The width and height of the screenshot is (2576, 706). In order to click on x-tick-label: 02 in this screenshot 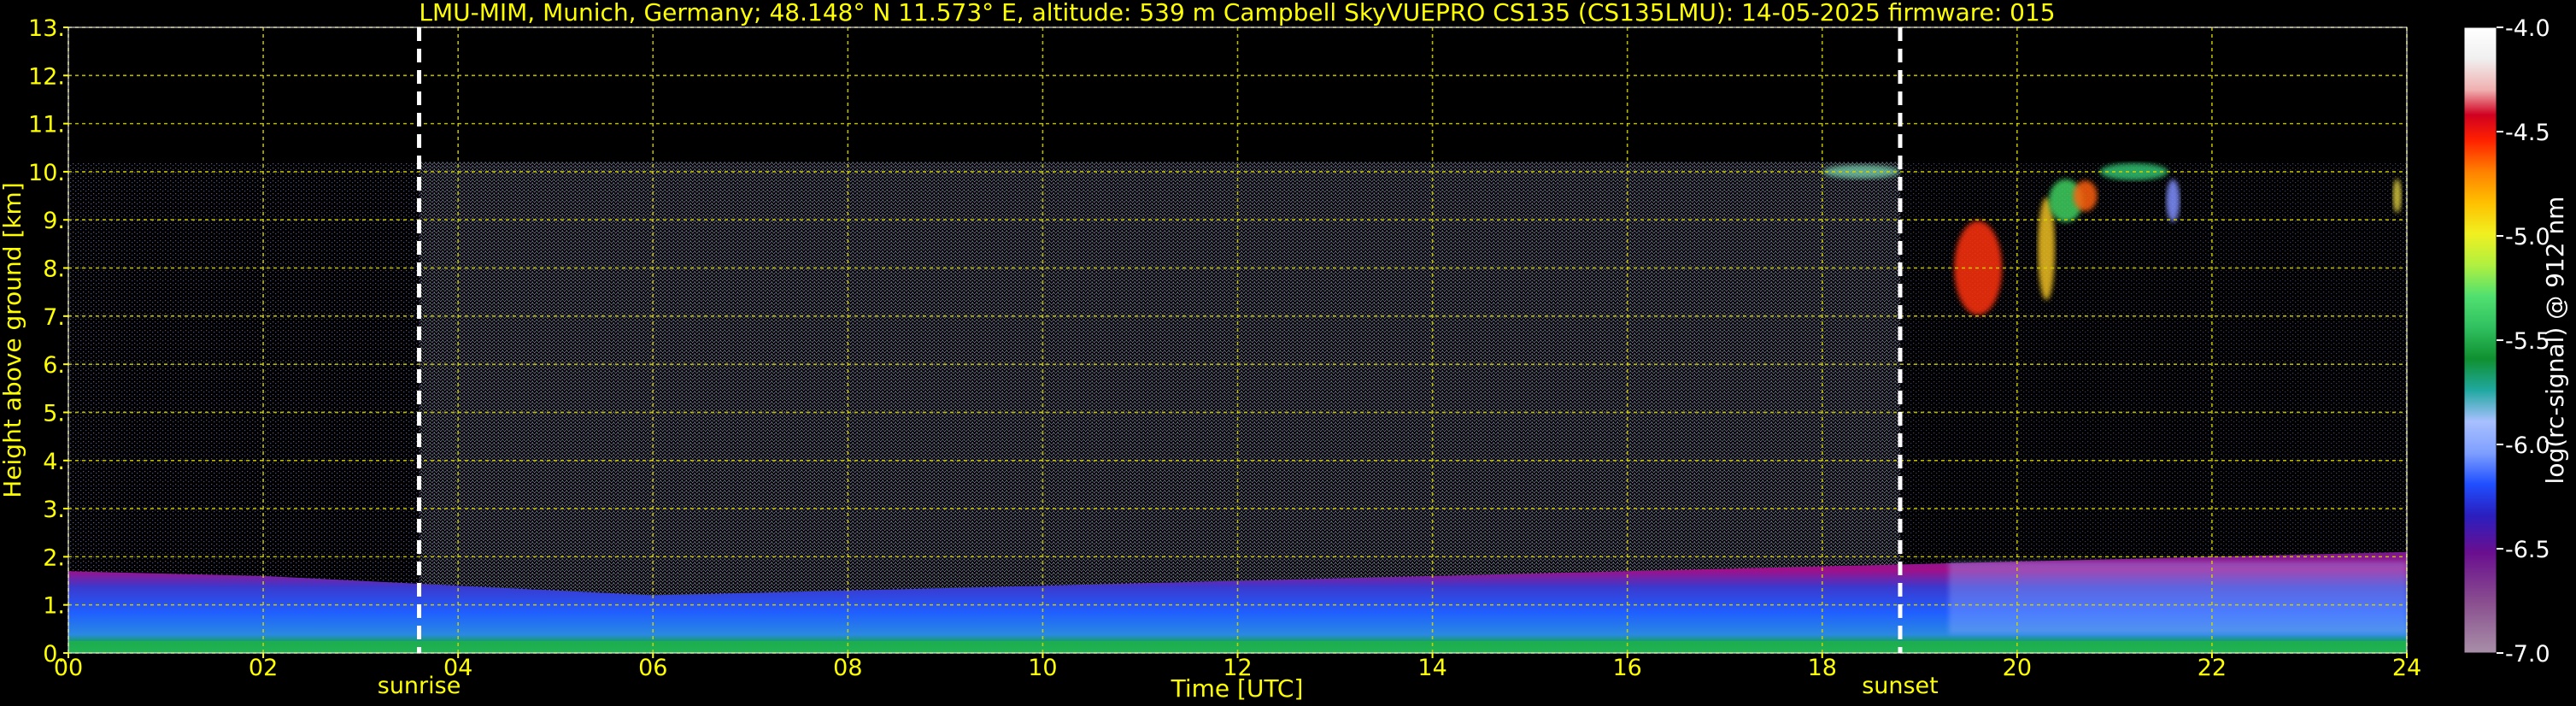, I will do `click(263, 668)`.